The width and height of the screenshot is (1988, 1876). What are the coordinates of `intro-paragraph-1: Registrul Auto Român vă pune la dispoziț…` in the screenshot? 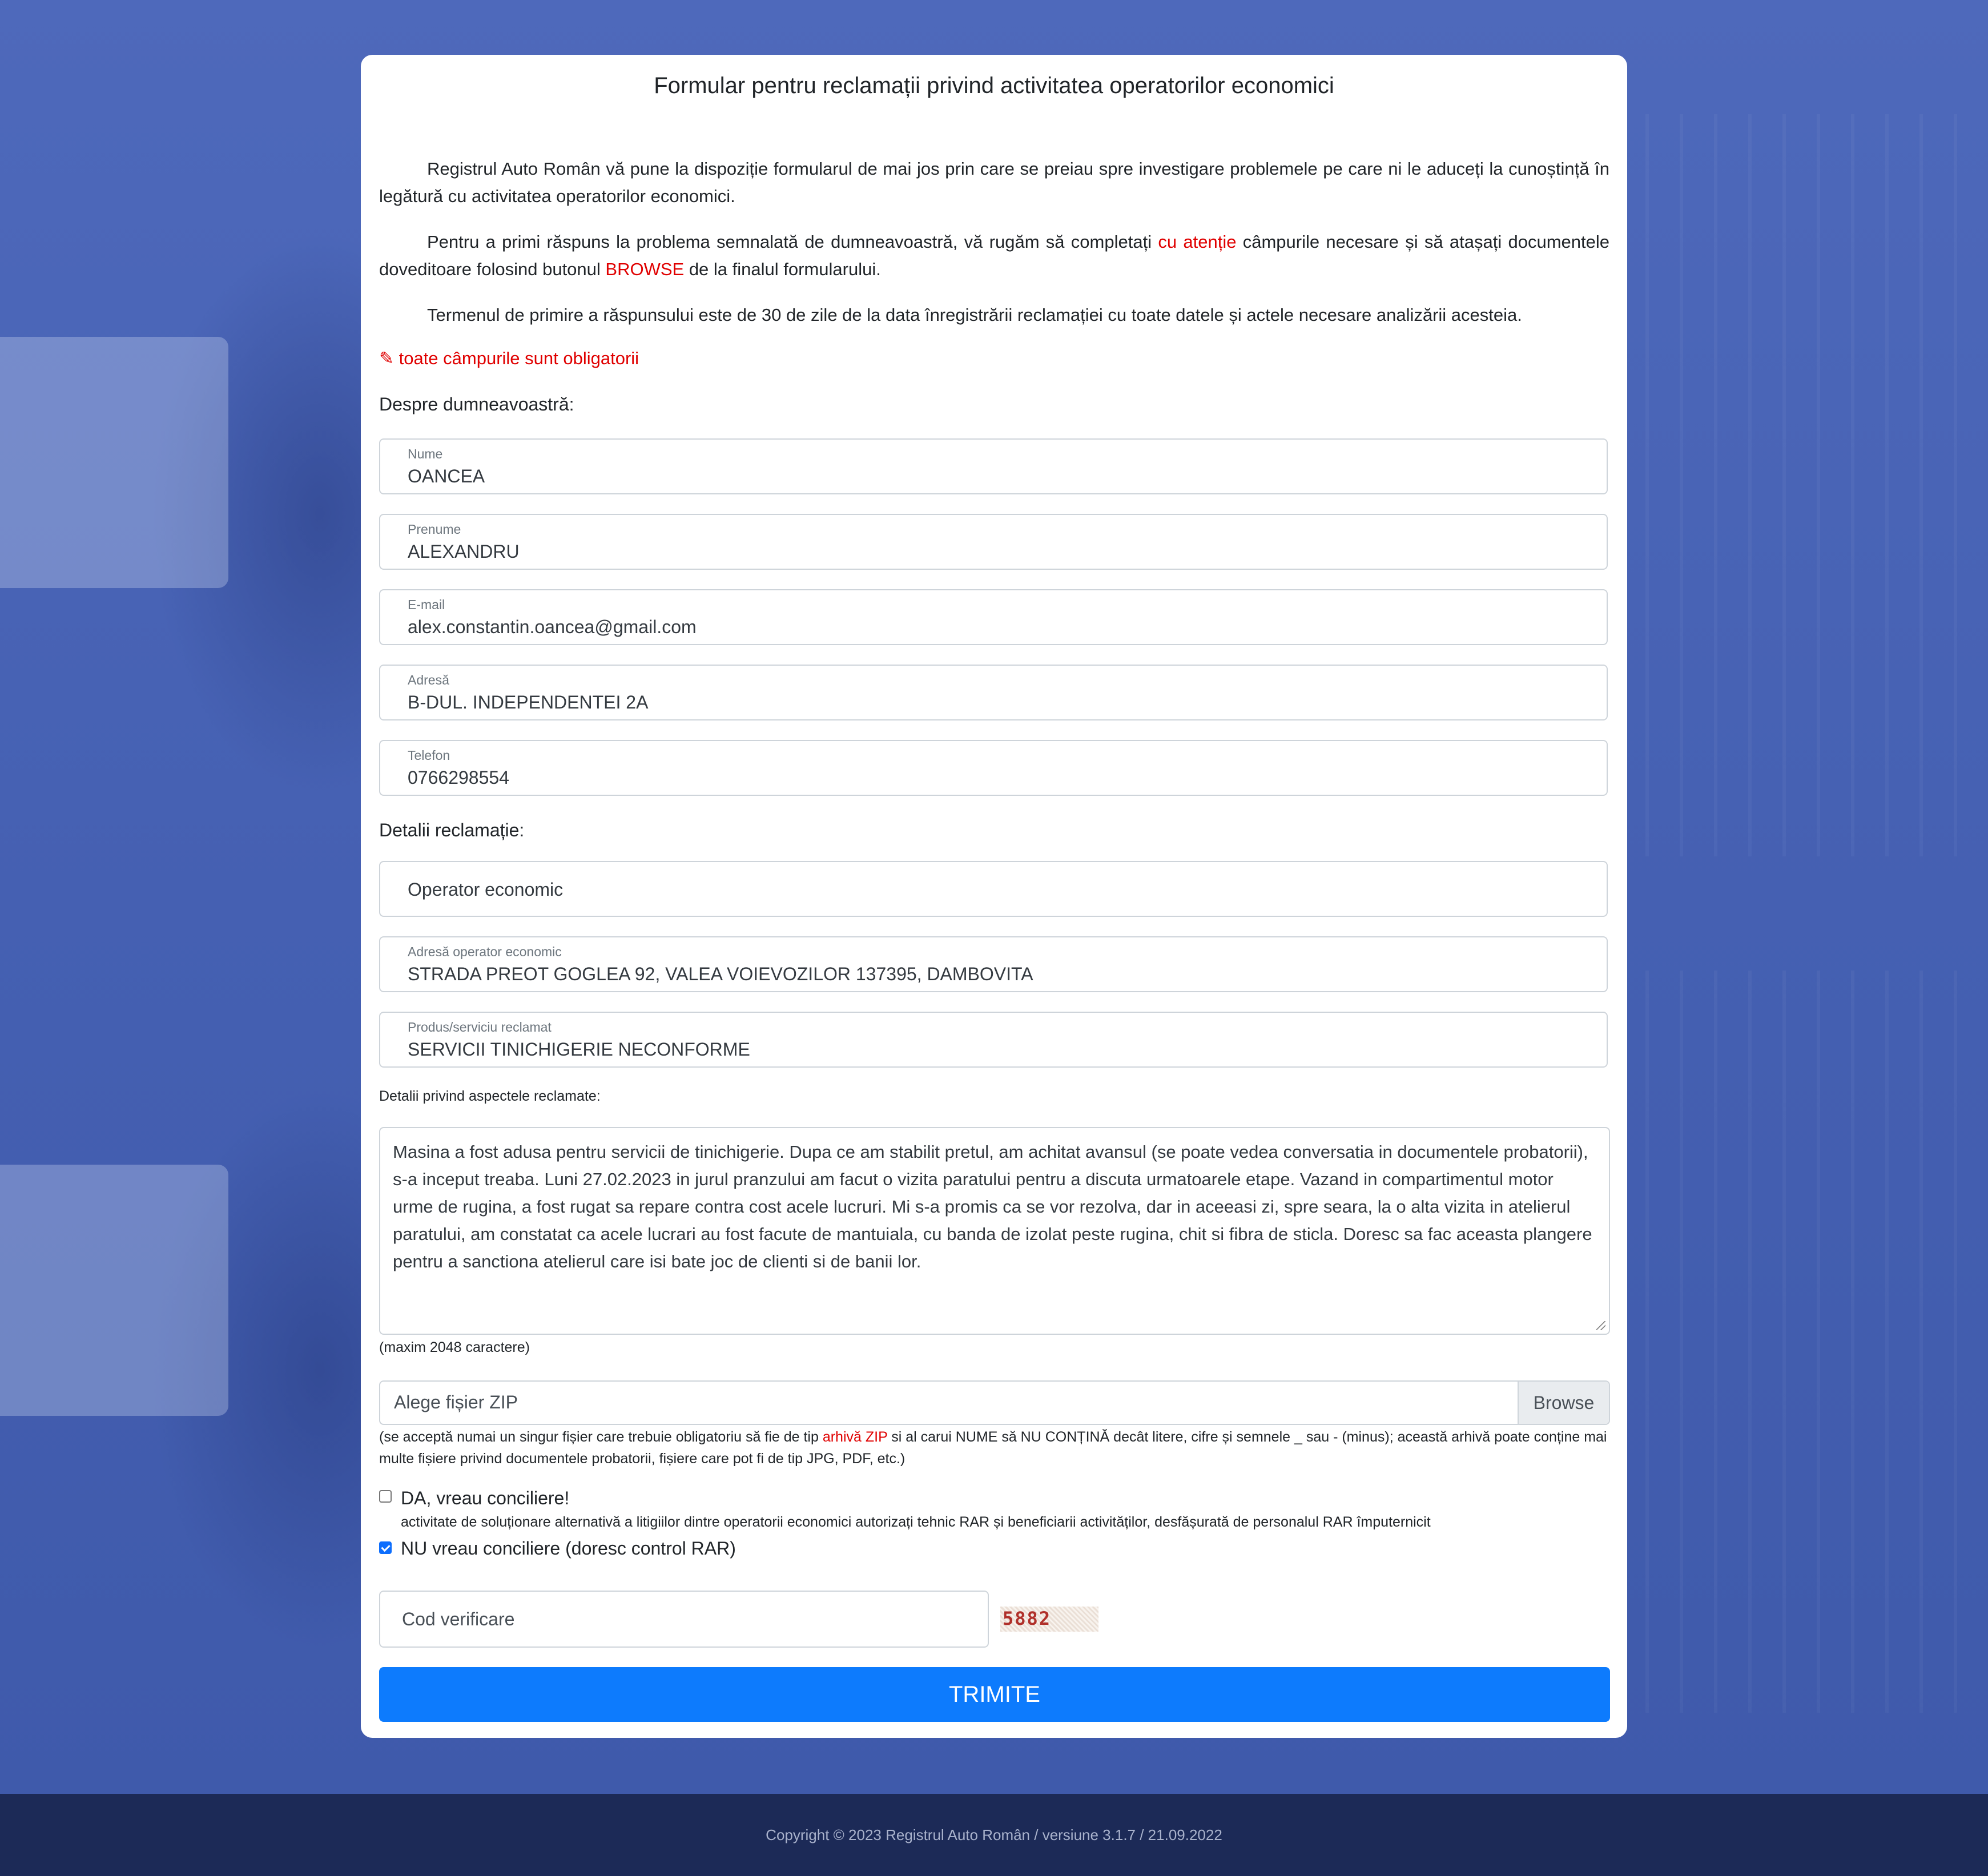 It's located at (994, 182).